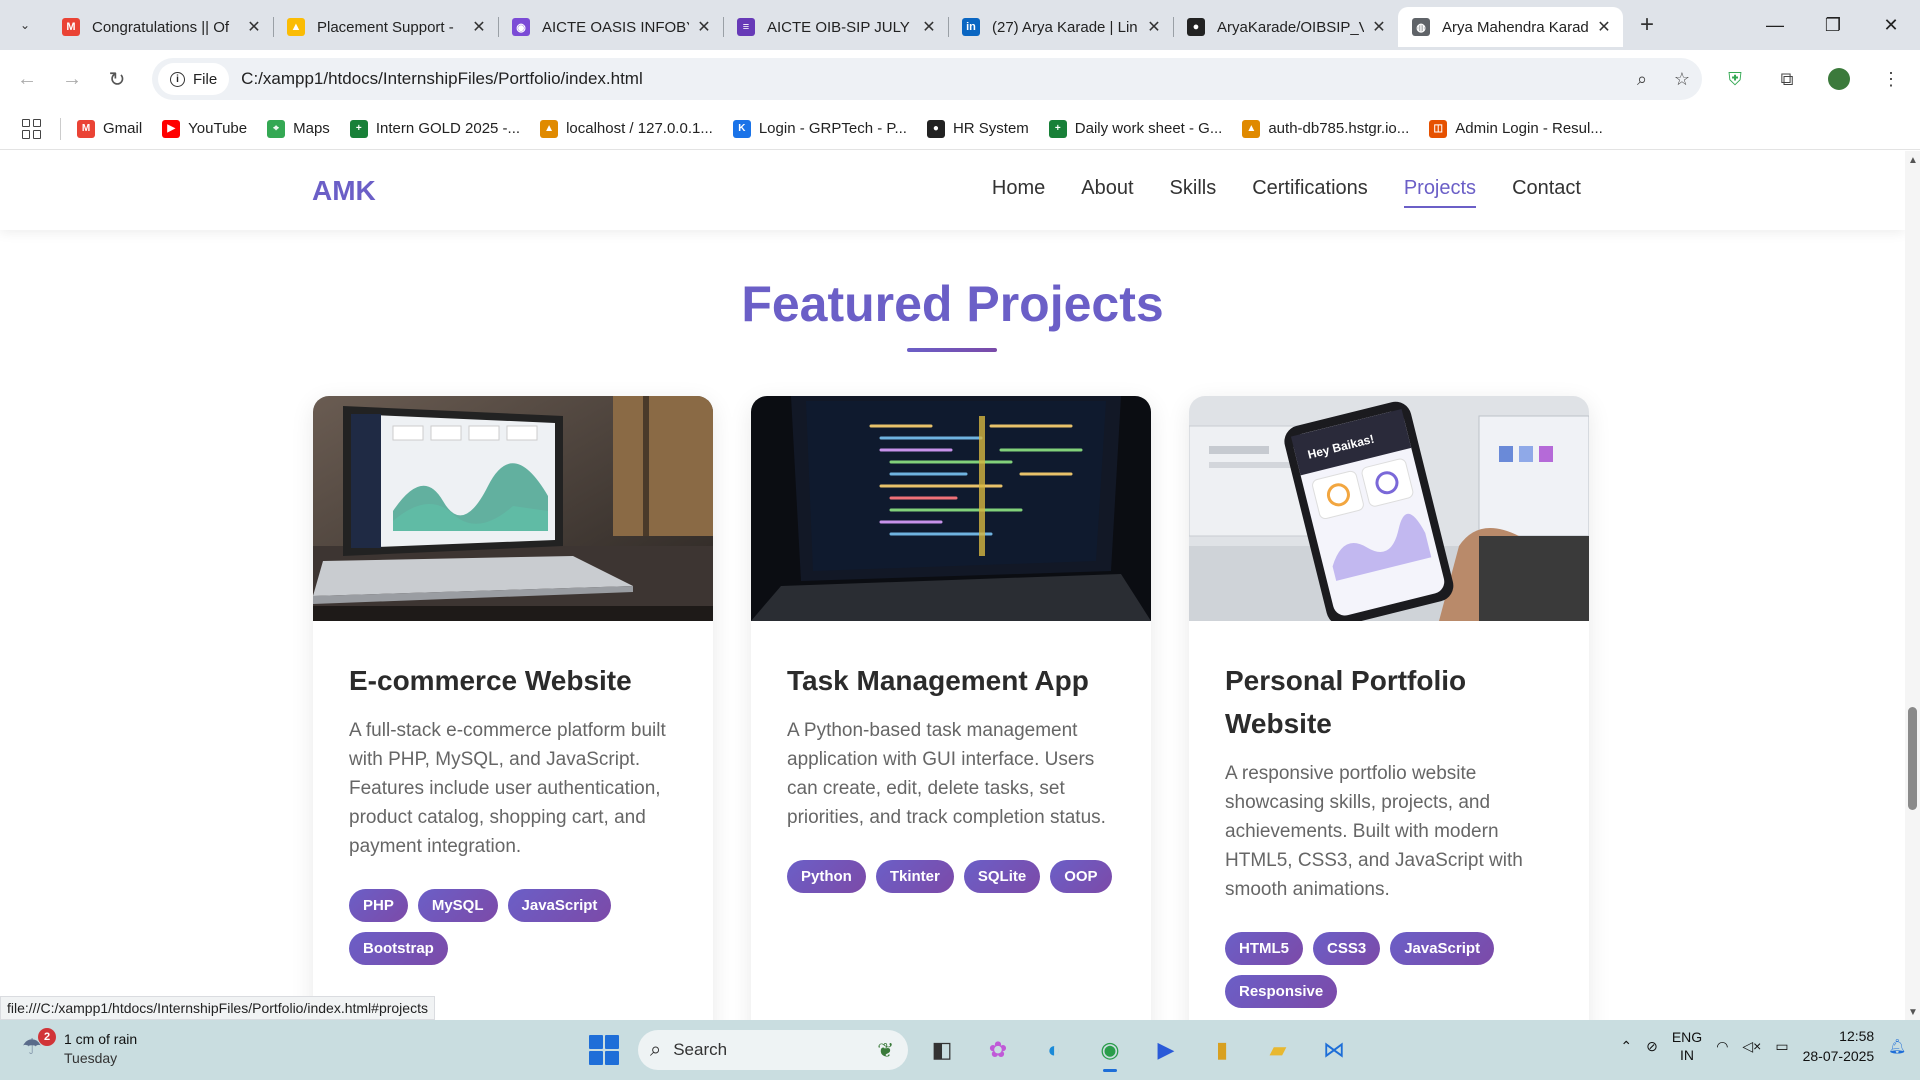  What do you see at coordinates (1546, 188) in the screenshot?
I see `nav-link-contact: Contact` at bounding box center [1546, 188].